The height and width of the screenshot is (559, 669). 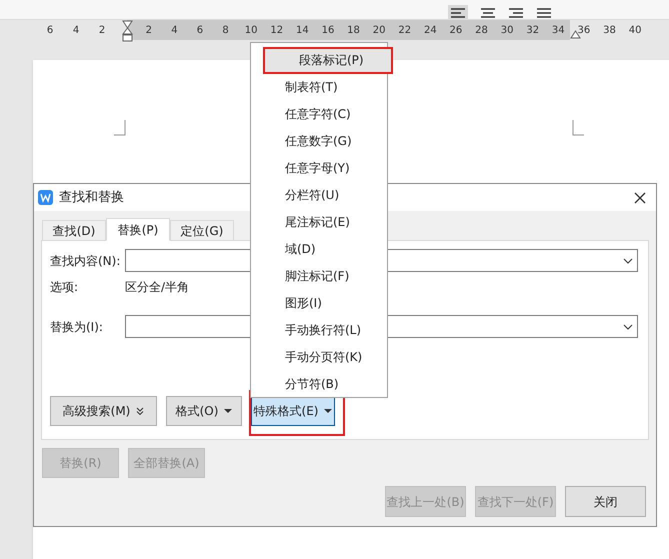 What do you see at coordinates (277, 31) in the screenshot?
I see `ruler-number: 12` at bounding box center [277, 31].